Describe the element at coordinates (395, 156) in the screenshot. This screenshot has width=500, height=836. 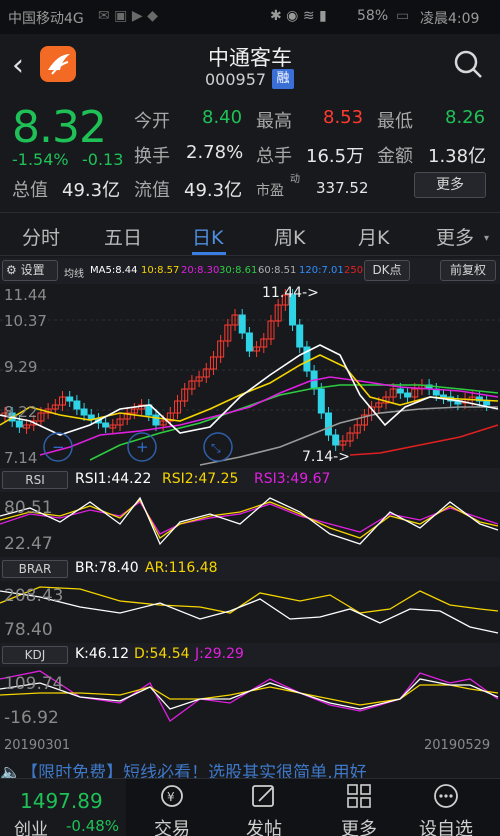
I see `amount-label: 金额` at that location.